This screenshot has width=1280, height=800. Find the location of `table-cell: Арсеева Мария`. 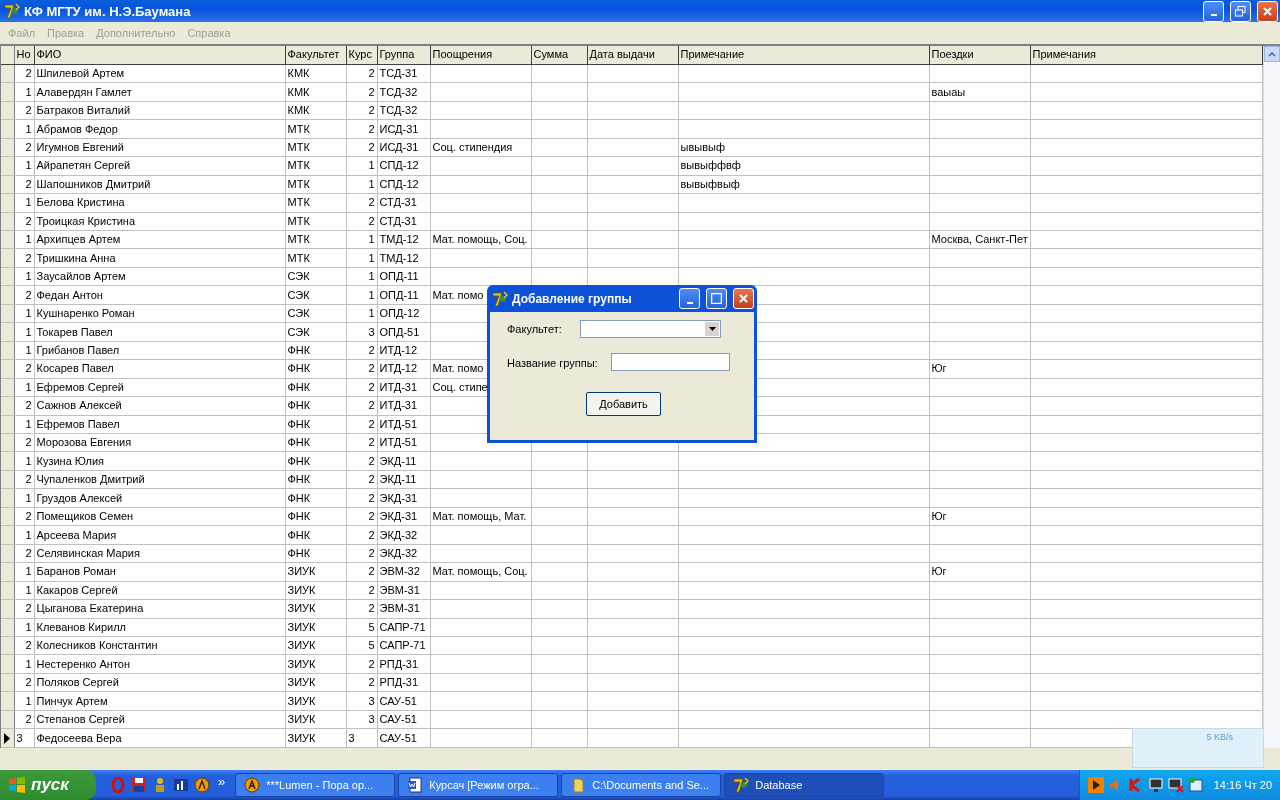

table-cell: Арсеева Мария is located at coordinates (76, 534).